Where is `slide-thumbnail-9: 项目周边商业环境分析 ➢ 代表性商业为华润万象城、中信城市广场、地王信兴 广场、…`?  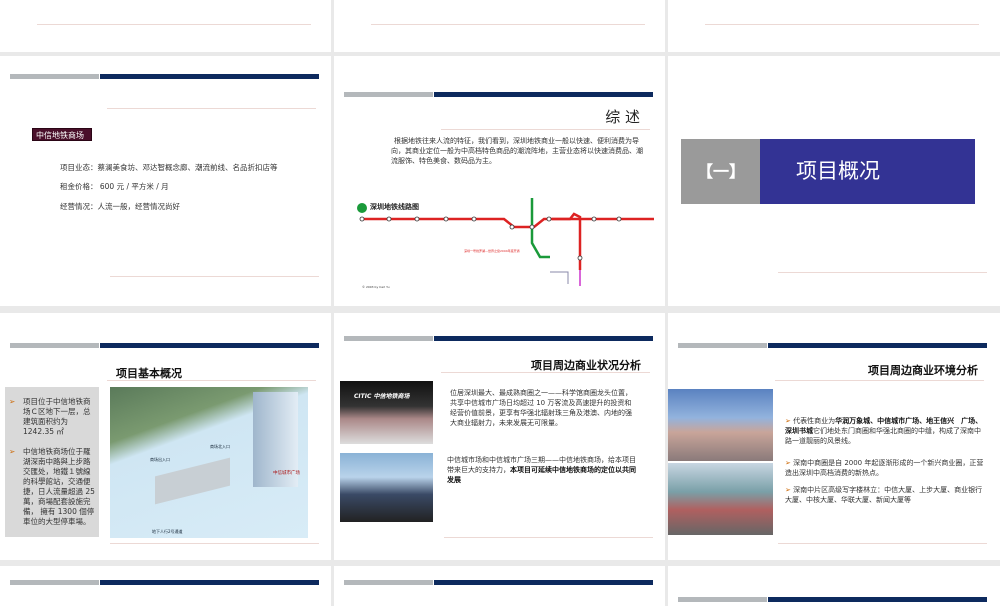 slide-thumbnail-9: 项目周边商业环境分析 ➢ 代表性商业为华润万象城、中信城市广场、地王信兴 广场、… is located at coordinates (834, 436).